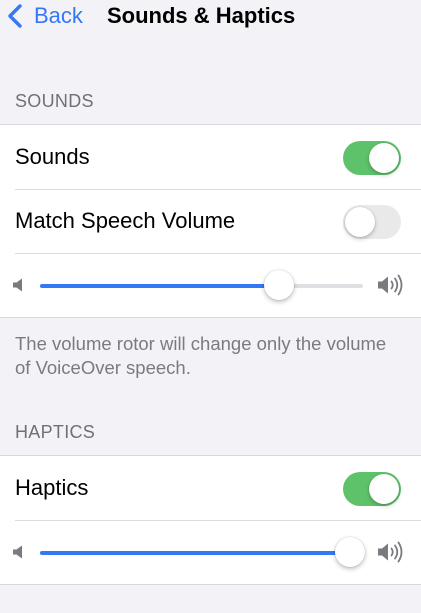  I want to click on sounds-row: Sounds, so click(210, 157).